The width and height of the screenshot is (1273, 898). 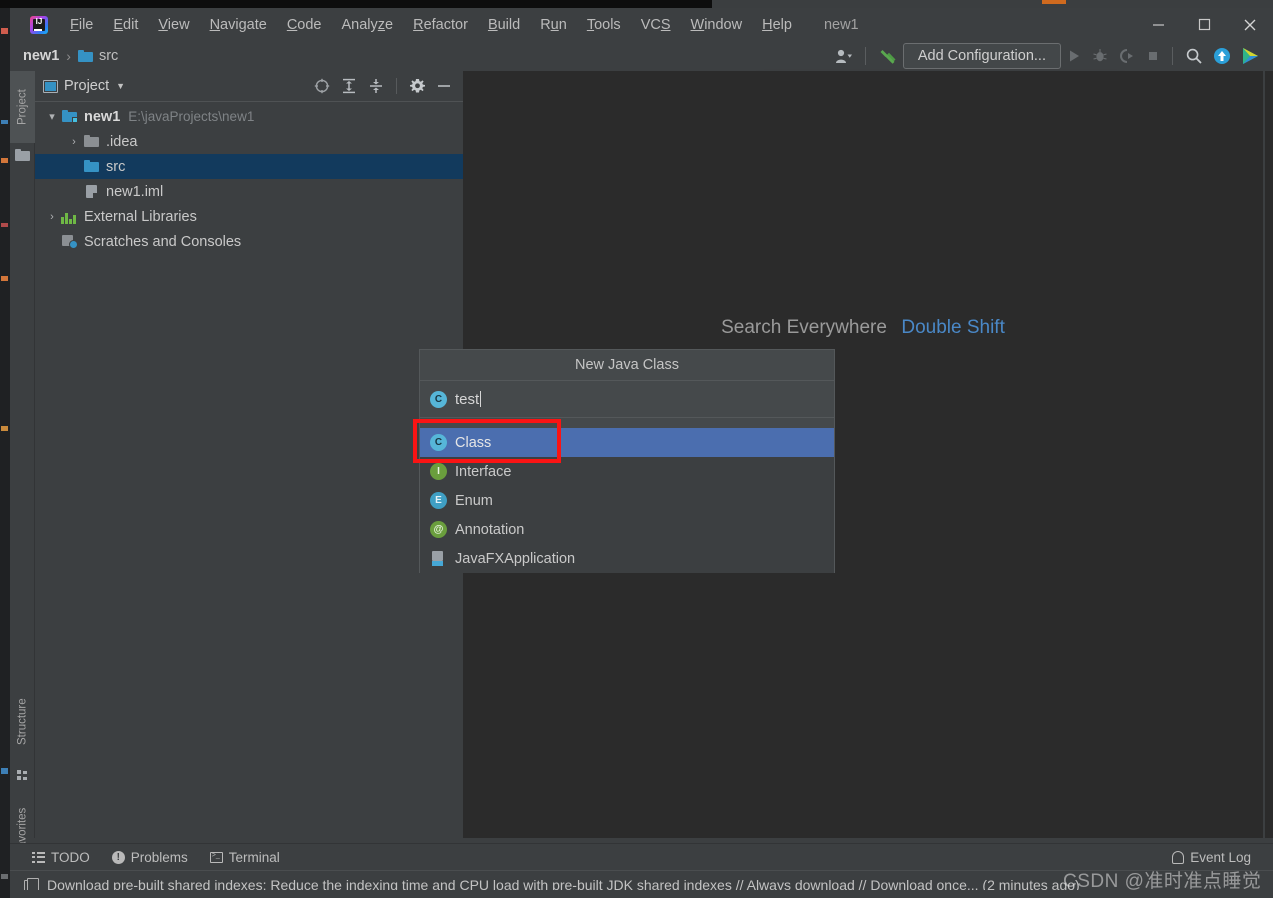 I want to click on breadcrumb: new1 › src, so click(x=70, y=56).